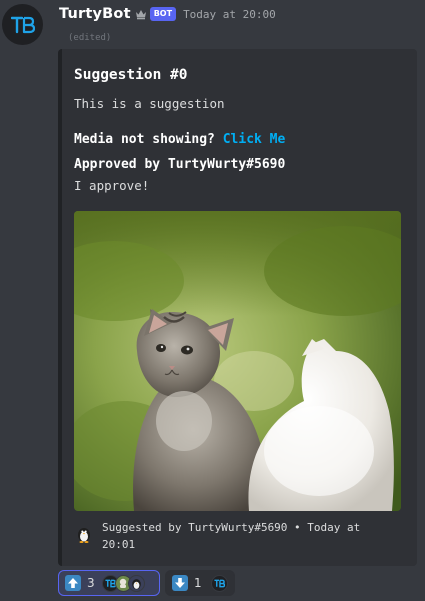 Image resolution: width=425 pixels, height=601 pixels. I want to click on message-header: TurtyBot BOT Today at 20:00, so click(167, 14).